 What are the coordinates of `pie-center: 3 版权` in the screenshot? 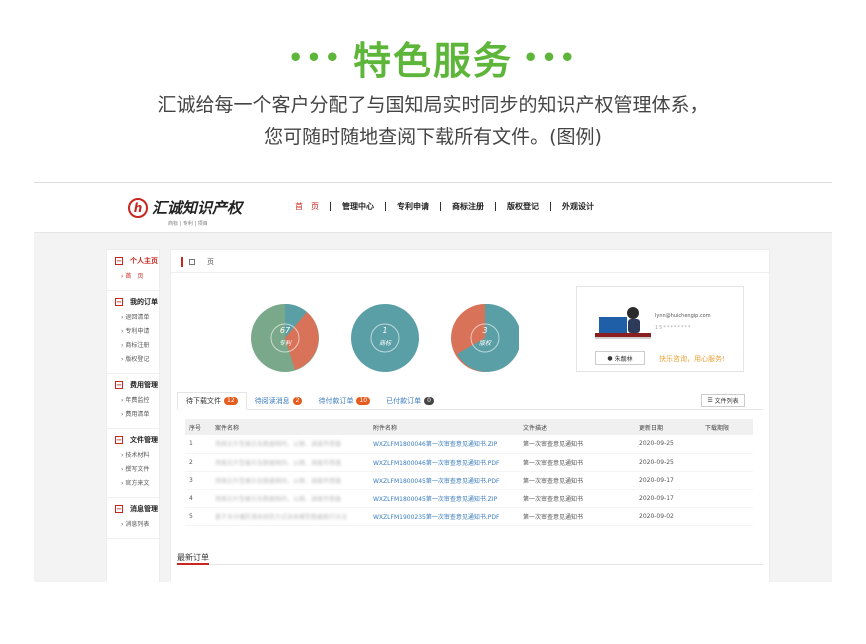 It's located at (485, 336).